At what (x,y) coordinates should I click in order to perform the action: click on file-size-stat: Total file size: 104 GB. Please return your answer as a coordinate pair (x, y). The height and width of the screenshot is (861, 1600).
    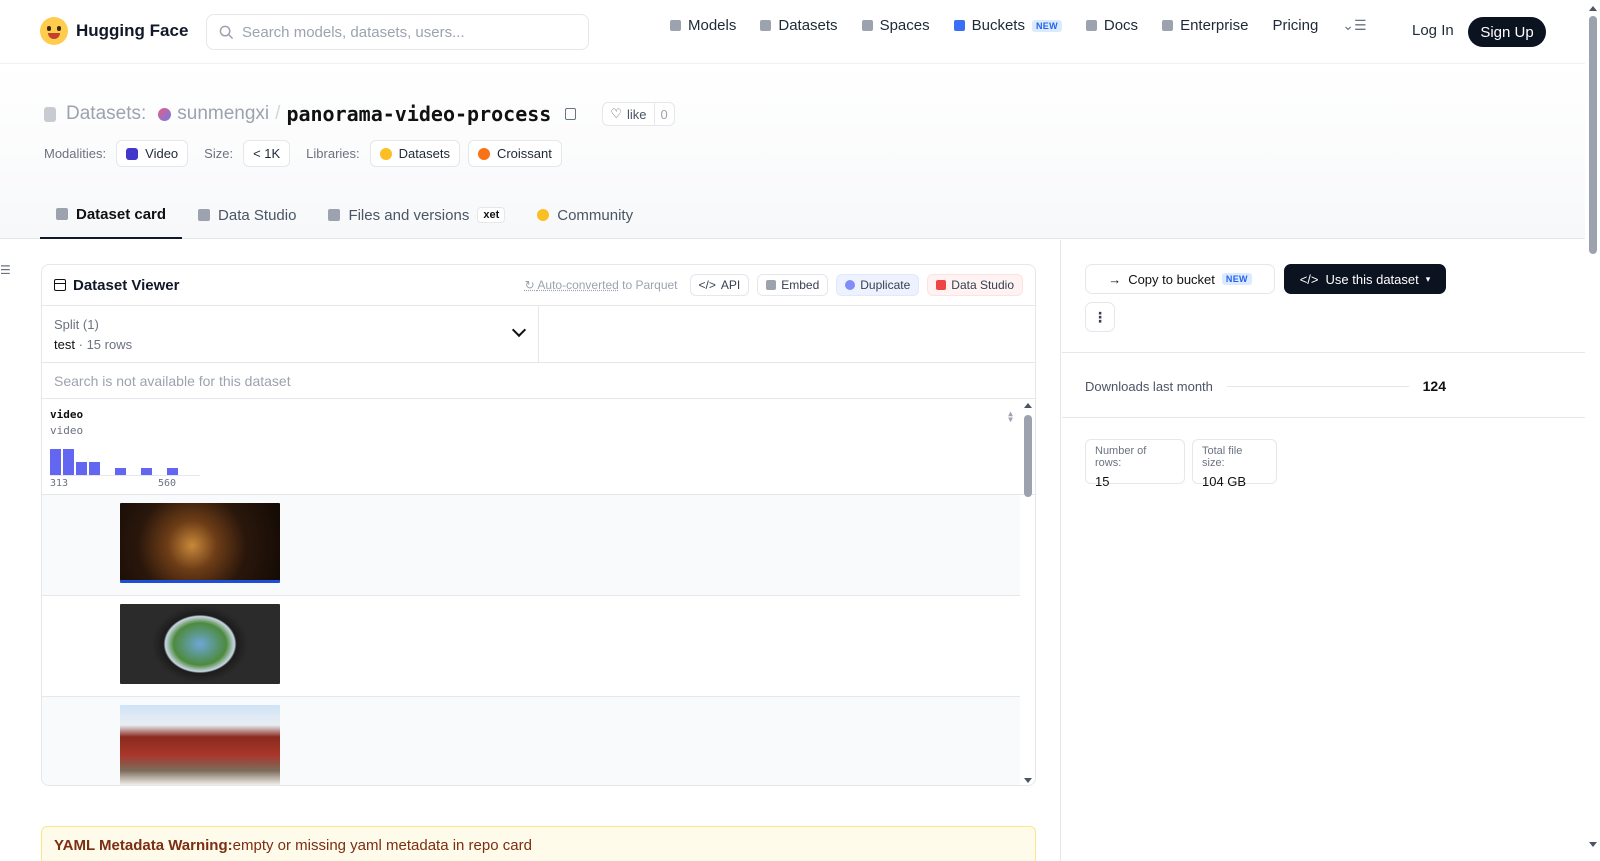
    Looking at the image, I should click on (1234, 464).